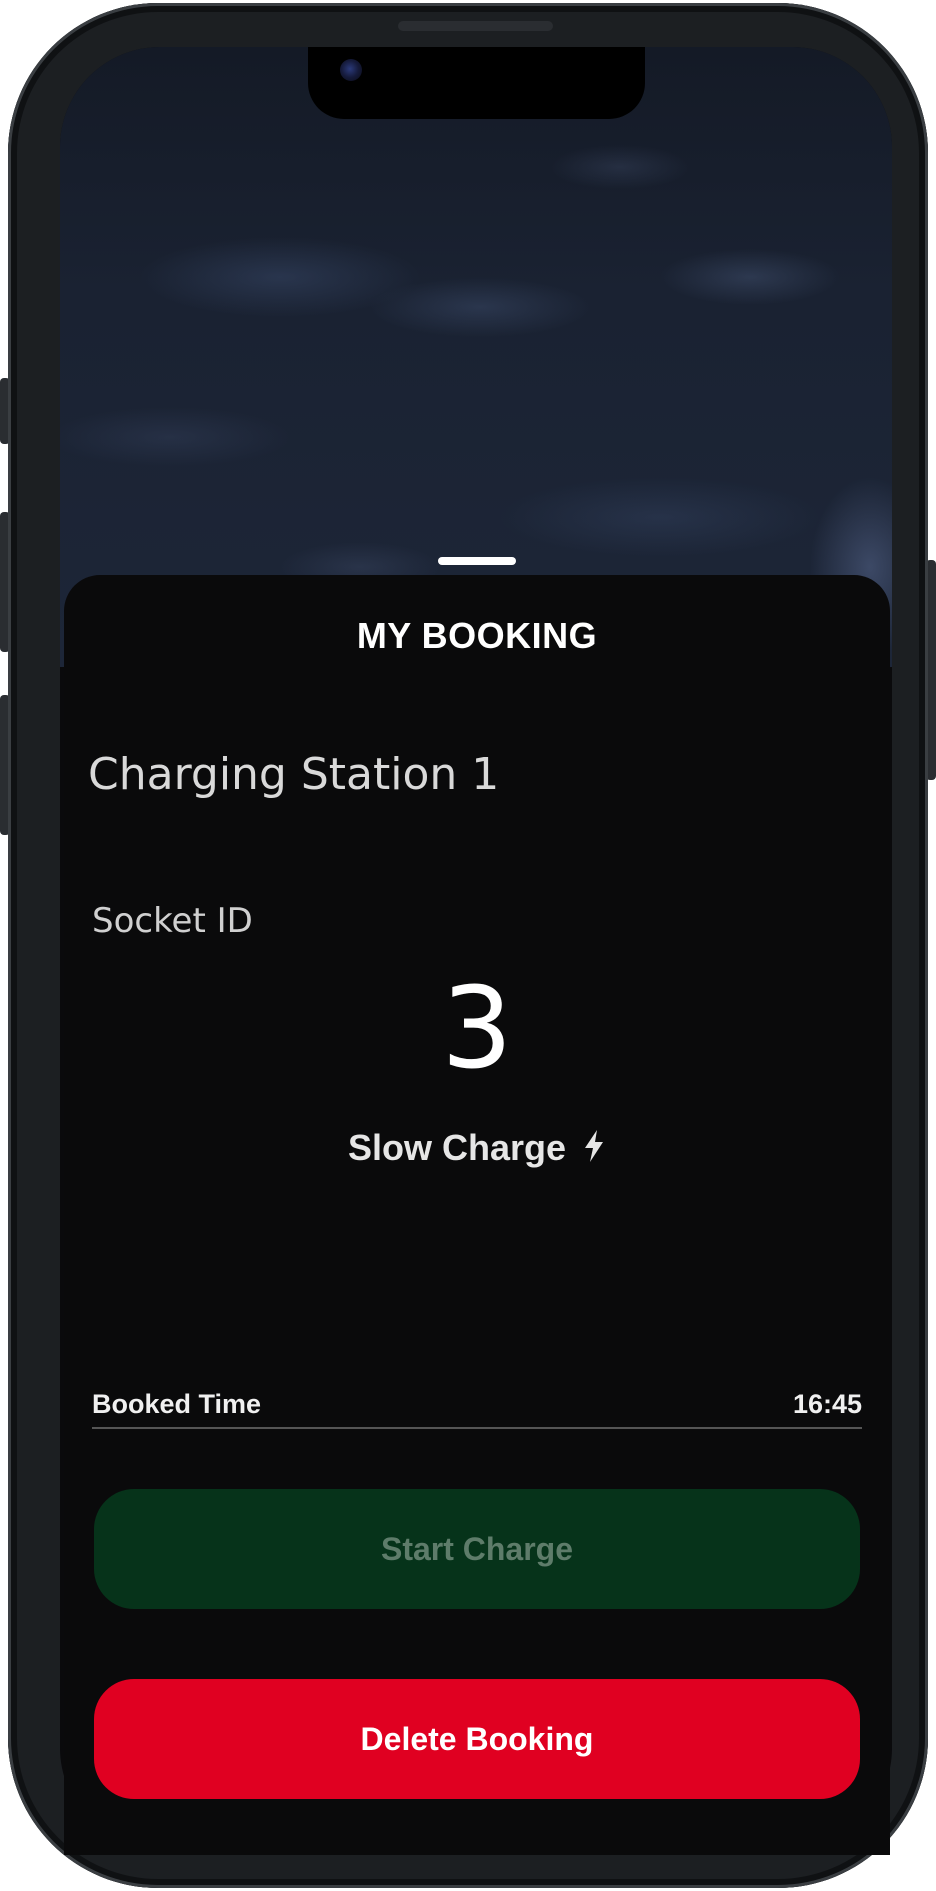 Image resolution: width=936 pixels, height=1891 pixels. What do you see at coordinates (294, 774) in the screenshot?
I see `station-name: Charging Station 1` at bounding box center [294, 774].